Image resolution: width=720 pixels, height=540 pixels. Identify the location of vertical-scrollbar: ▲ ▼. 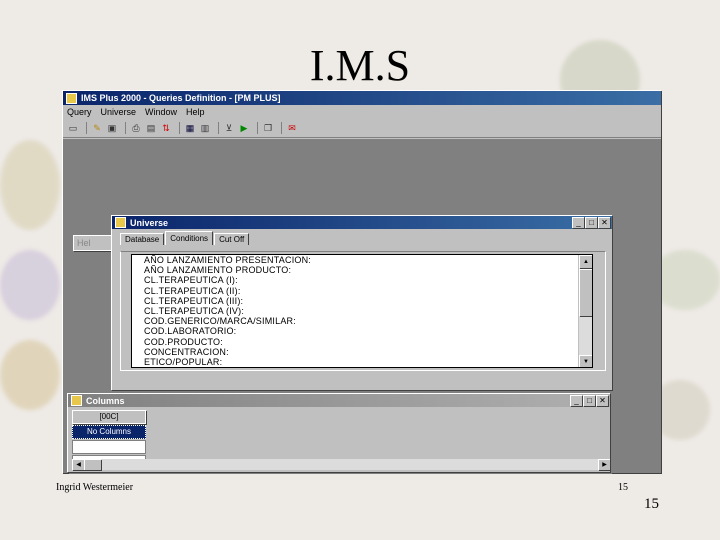
(585, 311).